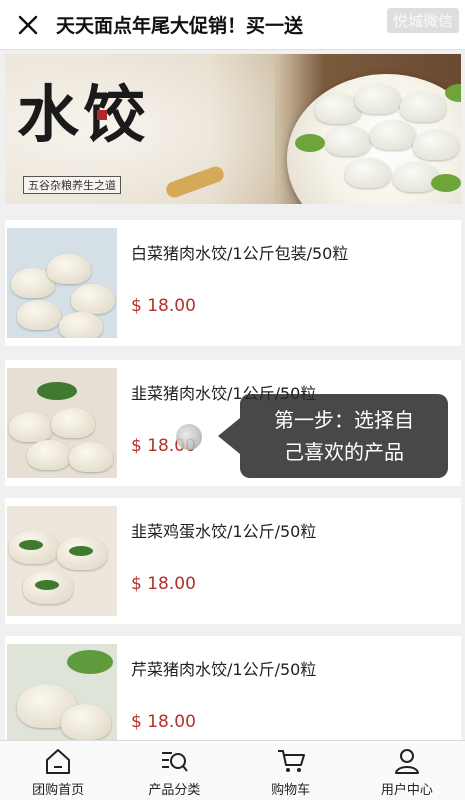 This screenshot has height=800, width=465. I want to click on close-icon, so click(28, 24).